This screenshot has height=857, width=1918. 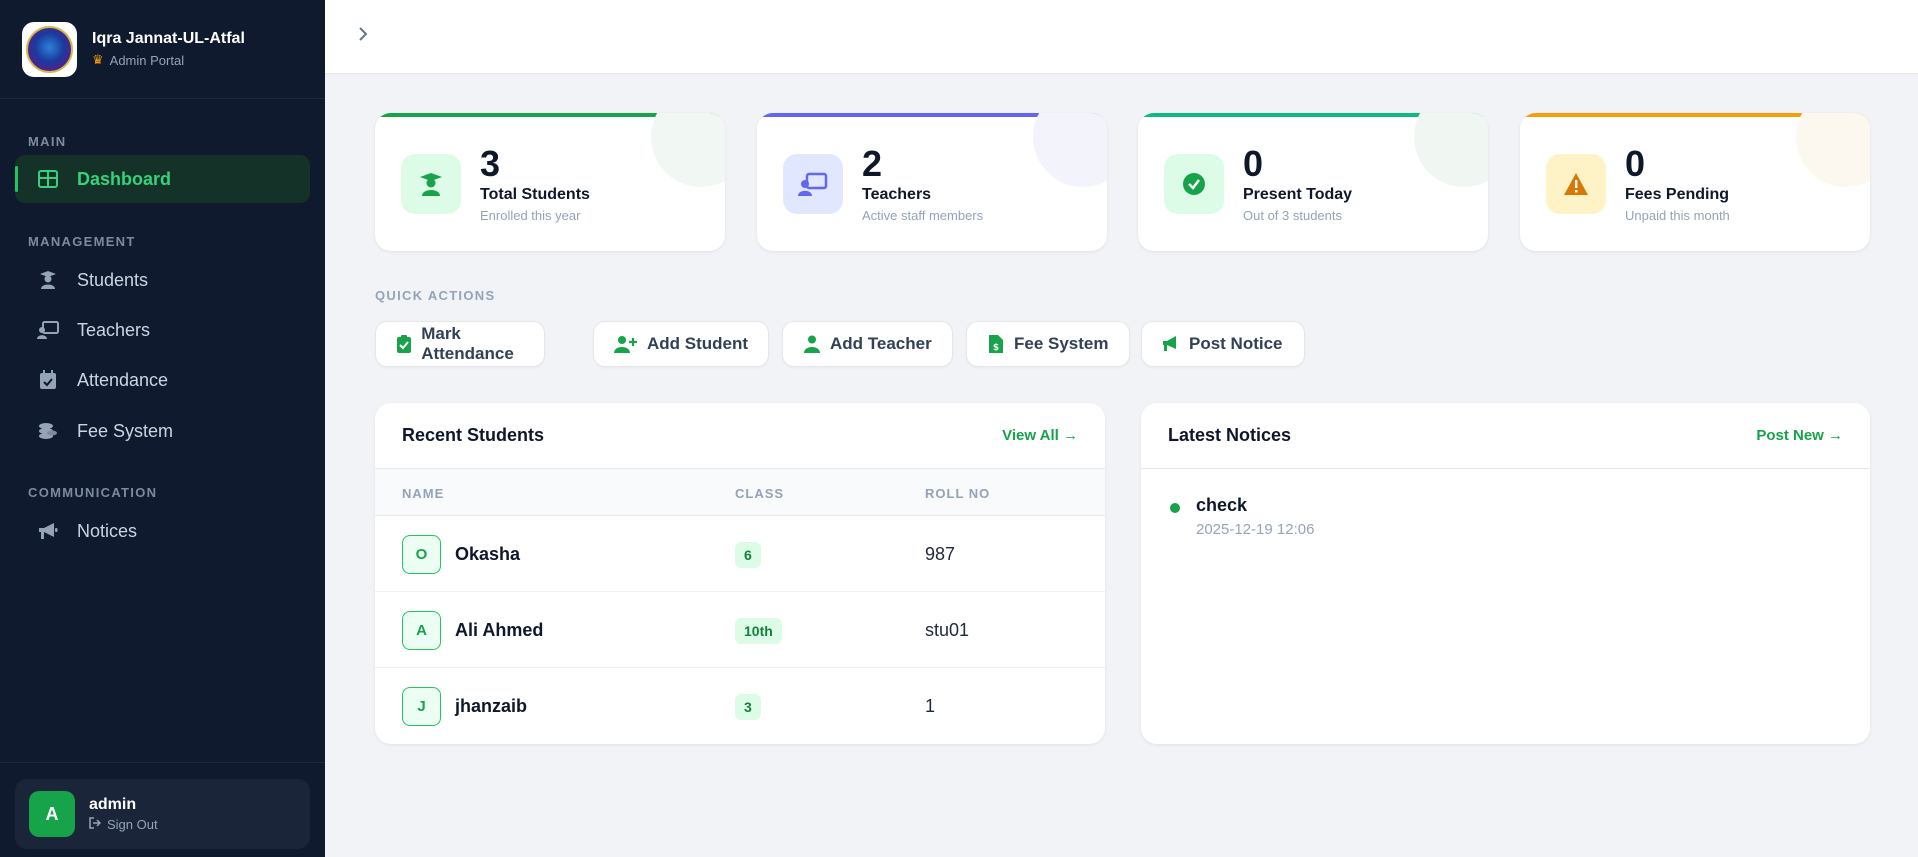 What do you see at coordinates (49, 49) in the screenshot?
I see `school-logo` at bounding box center [49, 49].